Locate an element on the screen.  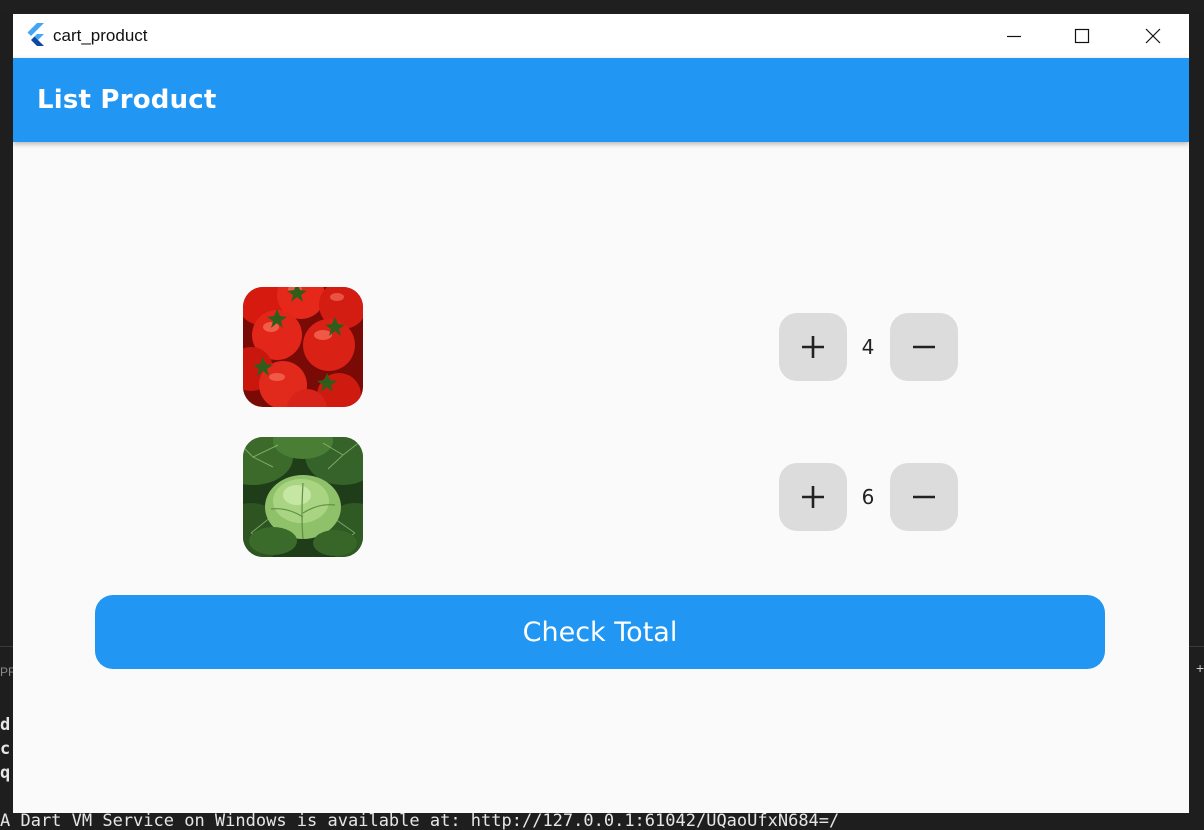
quantity-value: 4 is located at coordinates (868, 347).